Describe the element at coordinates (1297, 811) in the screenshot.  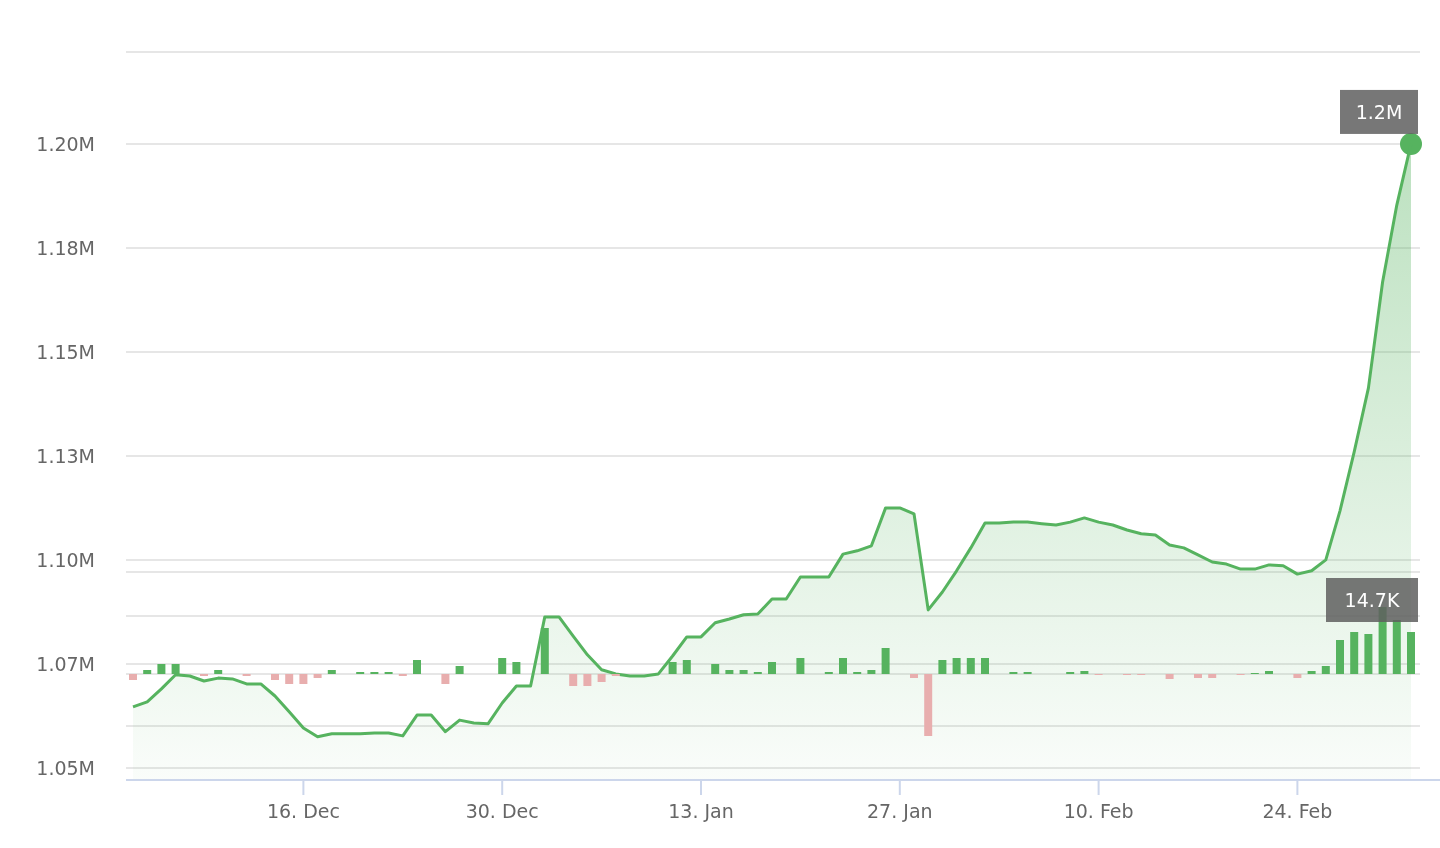
I see `x-tick-label: 24. Feb` at that location.